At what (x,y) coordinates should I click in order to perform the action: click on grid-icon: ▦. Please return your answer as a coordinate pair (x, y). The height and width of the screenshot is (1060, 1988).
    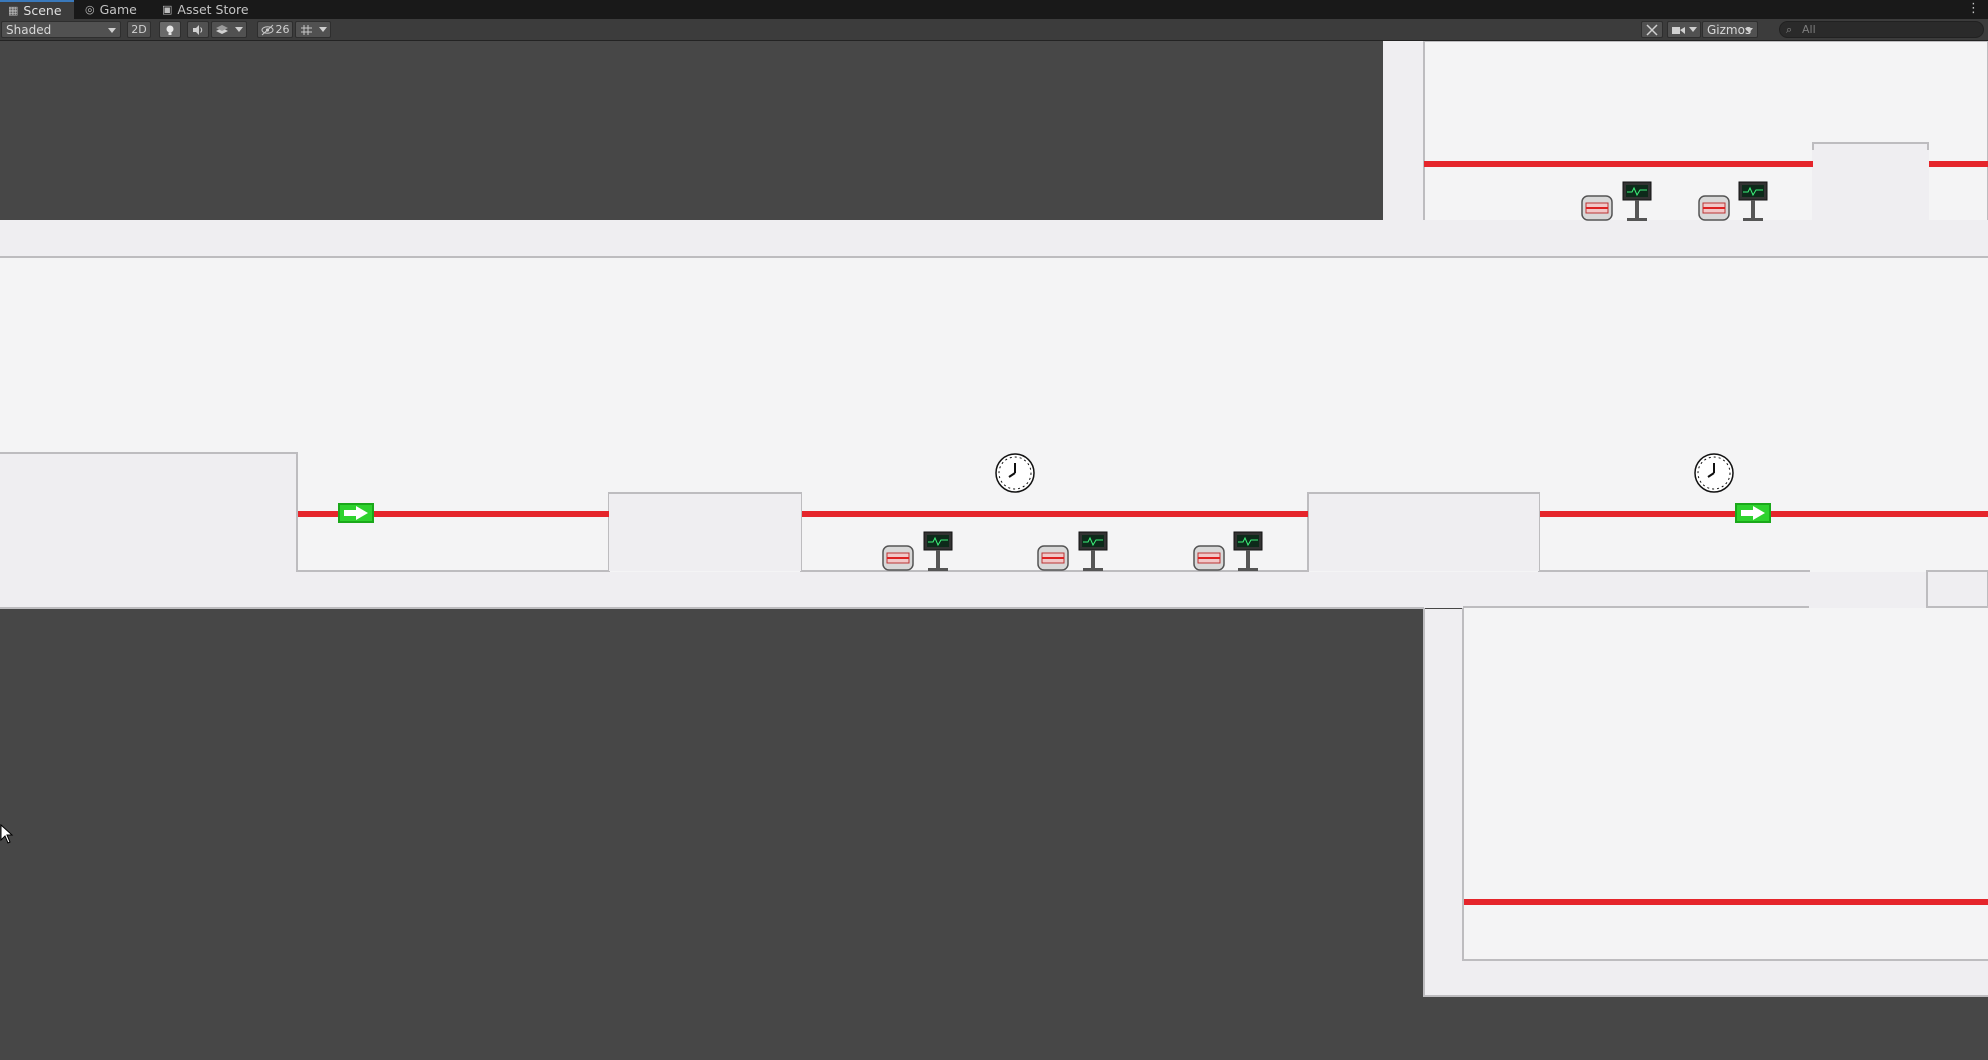
    Looking at the image, I should click on (13, 10).